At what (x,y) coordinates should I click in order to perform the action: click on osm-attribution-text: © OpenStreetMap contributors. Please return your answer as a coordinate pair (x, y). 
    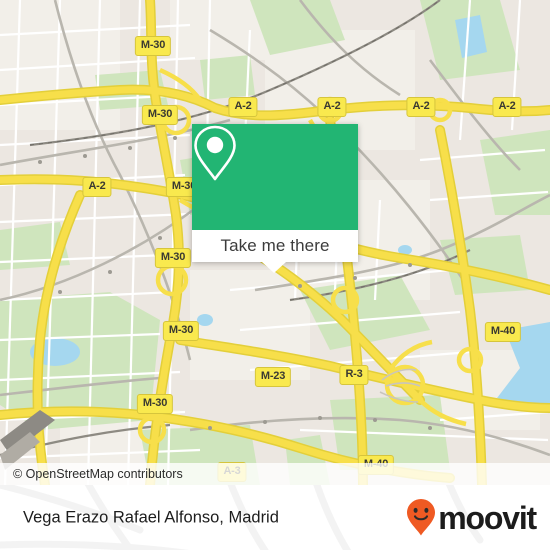
    Looking at the image, I should click on (98, 474).